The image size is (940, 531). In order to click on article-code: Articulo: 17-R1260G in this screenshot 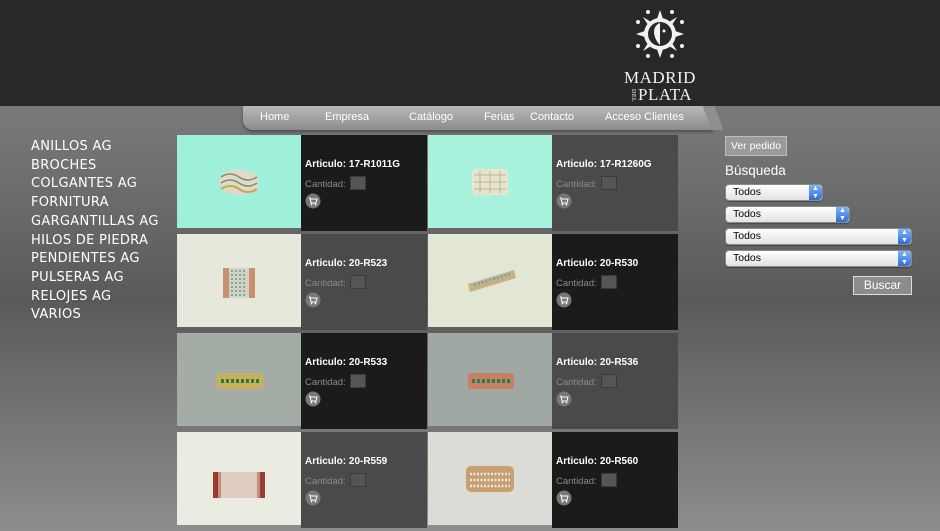, I will do `click(604, 164)`.